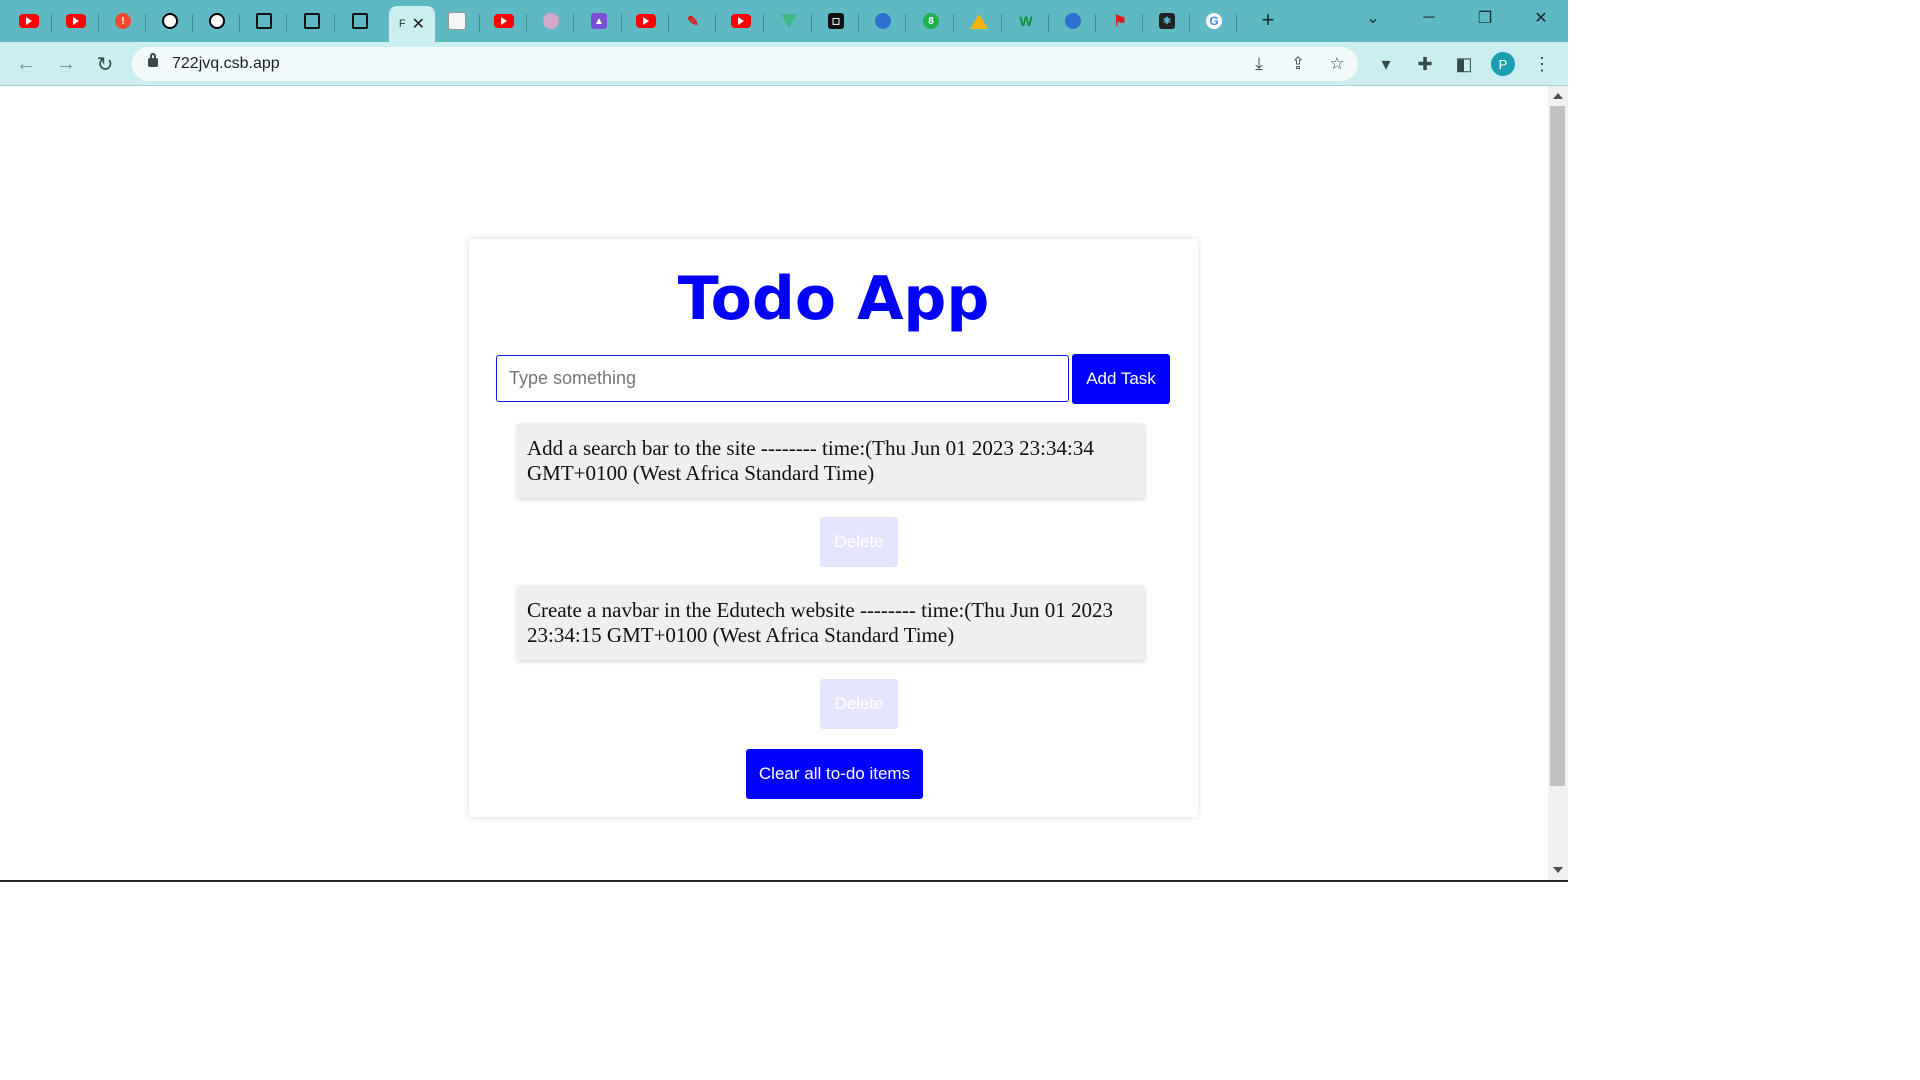  I want to click on reload-icon: ↻, so click(105, 64).